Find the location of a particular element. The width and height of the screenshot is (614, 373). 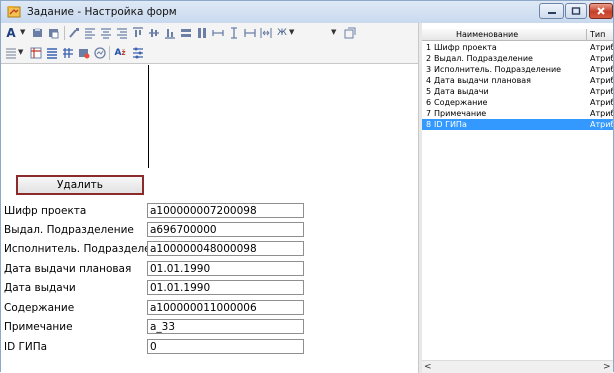

align-right-icon is located at coordinates (122, 33).